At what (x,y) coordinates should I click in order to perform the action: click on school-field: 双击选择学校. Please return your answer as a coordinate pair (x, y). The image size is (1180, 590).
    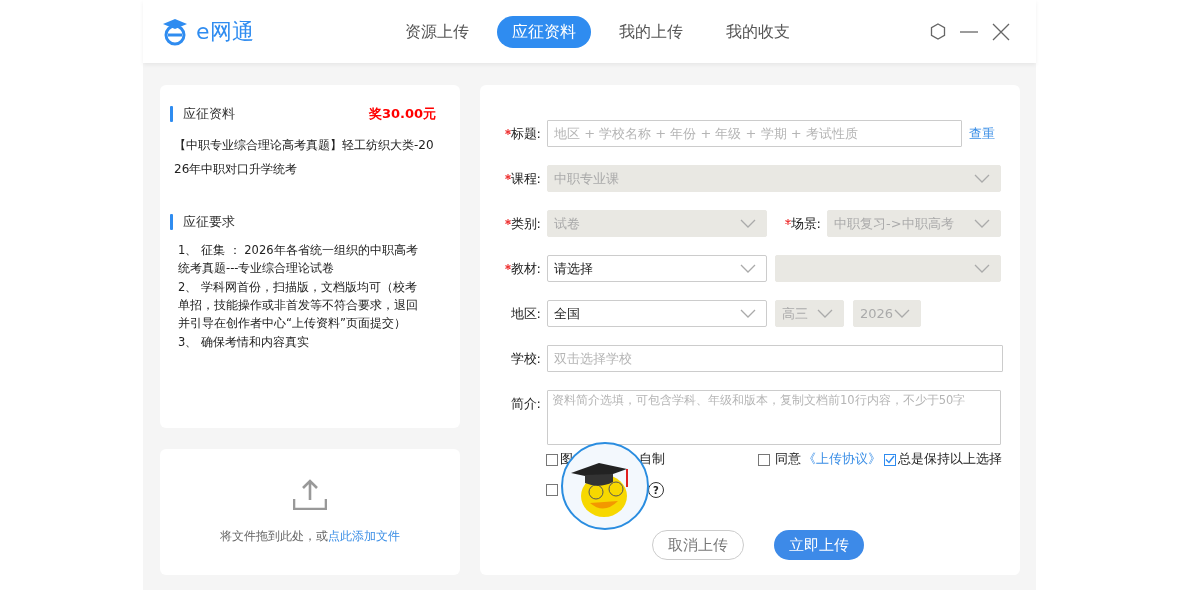
    Looking at the image, I should click on (775, 358).